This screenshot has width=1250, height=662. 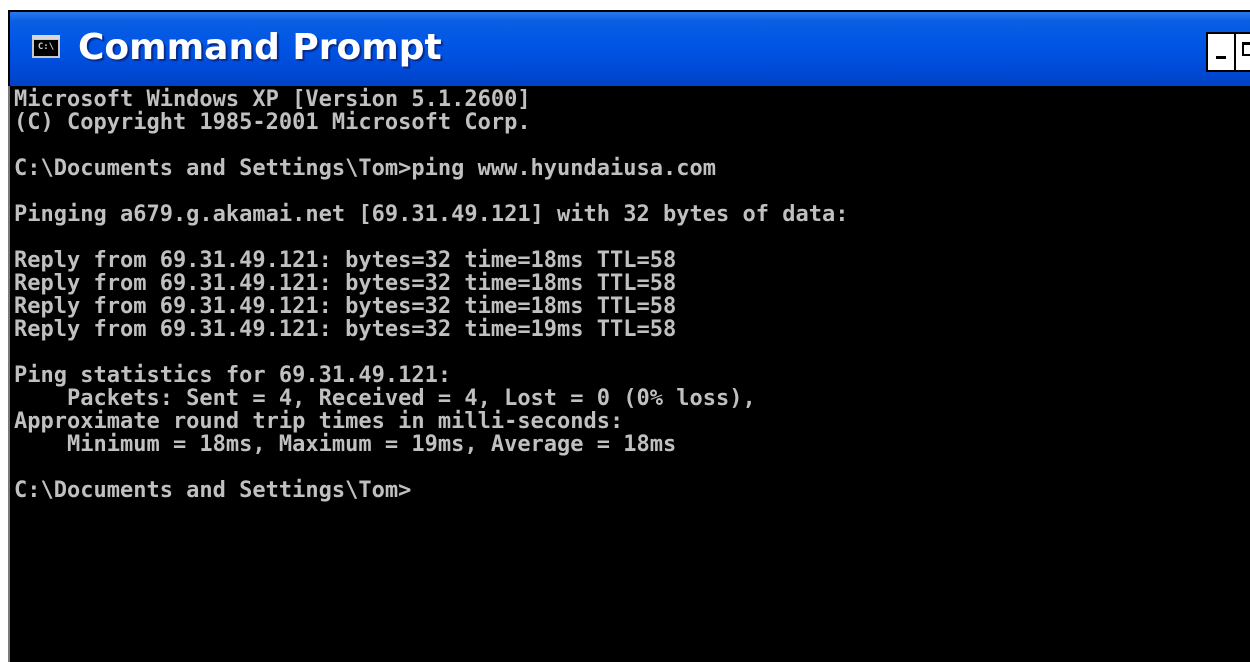 I want to click on console-line-statistics-header: Ping statistics for 69.31.49.121:, so click(x=233, y=375).